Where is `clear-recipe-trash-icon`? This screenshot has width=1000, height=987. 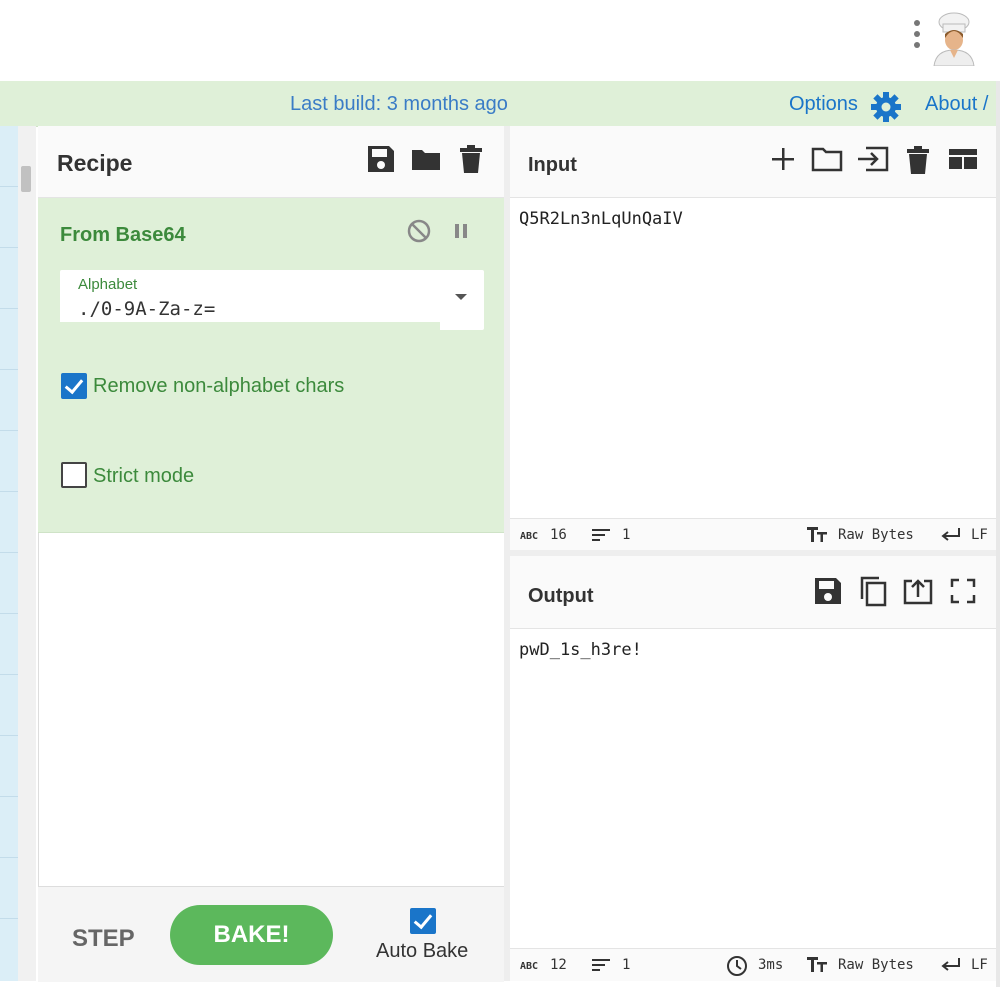 clear-recipe-trash-icon is located at coordinates (471, 159).